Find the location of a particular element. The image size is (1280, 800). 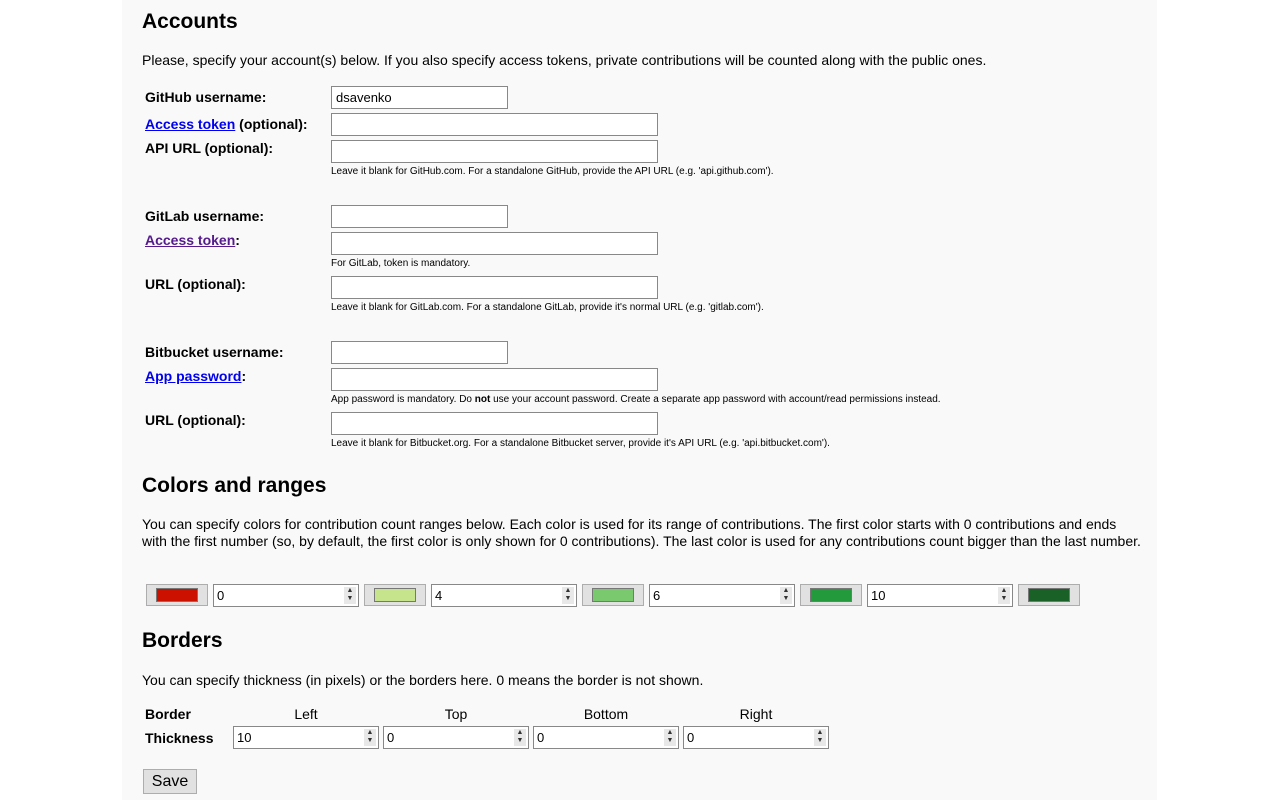

bitbucket-password-input is located at coordinates (494, 379).